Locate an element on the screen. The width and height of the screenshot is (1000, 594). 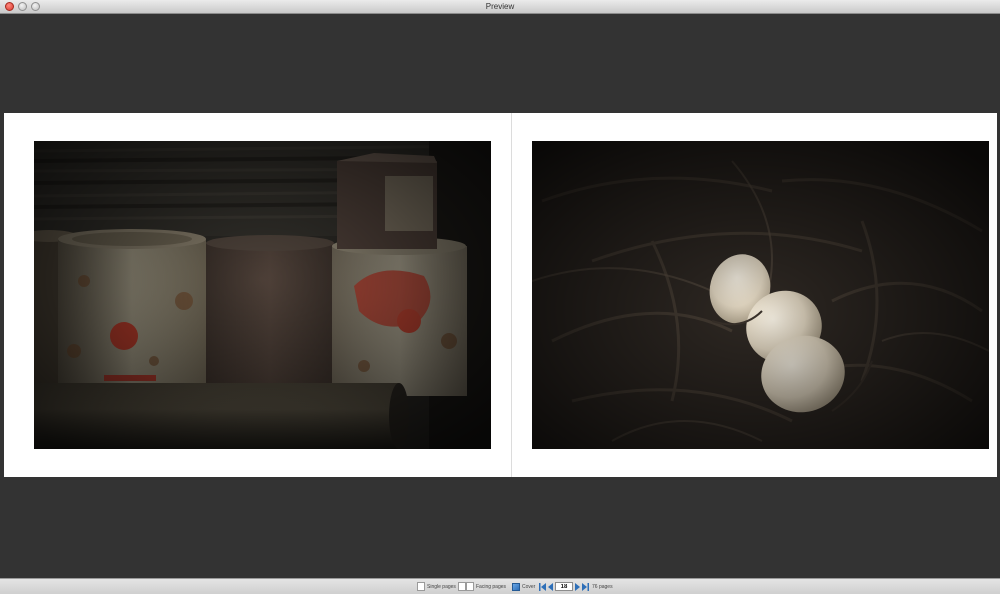
current-page-input is located at coordinates (564, 586).